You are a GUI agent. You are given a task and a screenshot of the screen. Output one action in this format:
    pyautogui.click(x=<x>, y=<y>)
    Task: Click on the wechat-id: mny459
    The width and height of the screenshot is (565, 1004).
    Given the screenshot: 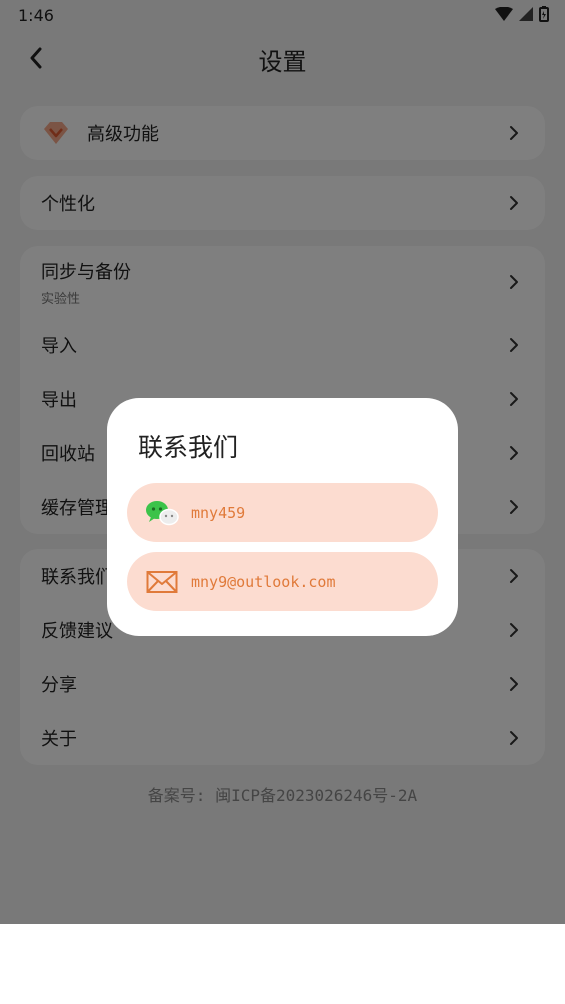 What is the action you would take?
    pyautogui.click(x=218, y=512)
    